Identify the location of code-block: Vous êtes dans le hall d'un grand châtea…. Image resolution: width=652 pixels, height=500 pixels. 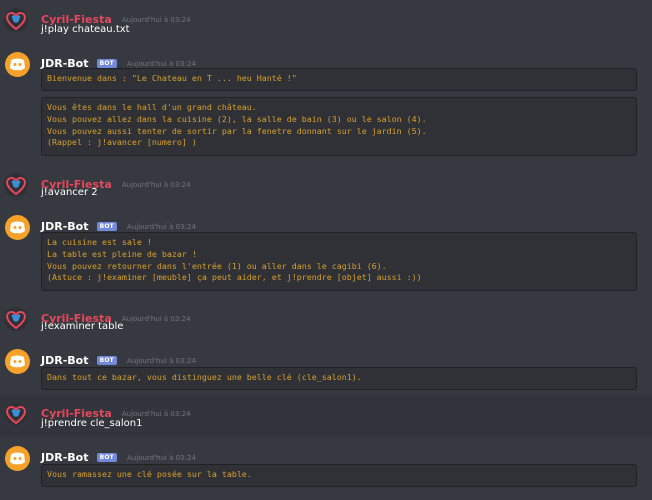
(339, 126).